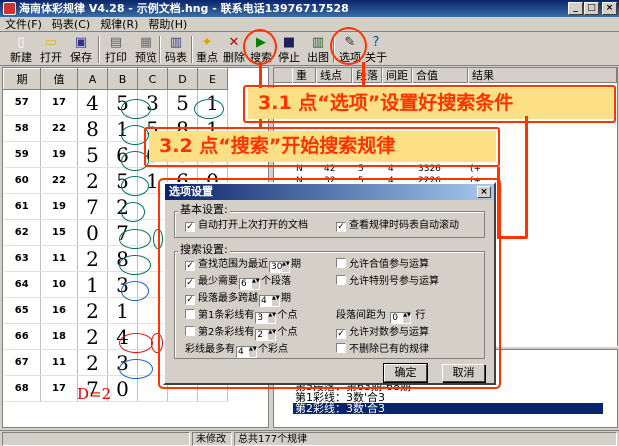 The image size is (619, 446). Describe the element at coordinates (367, 75) in the screenshot. I see `col-header-segments: 段落` at that location.